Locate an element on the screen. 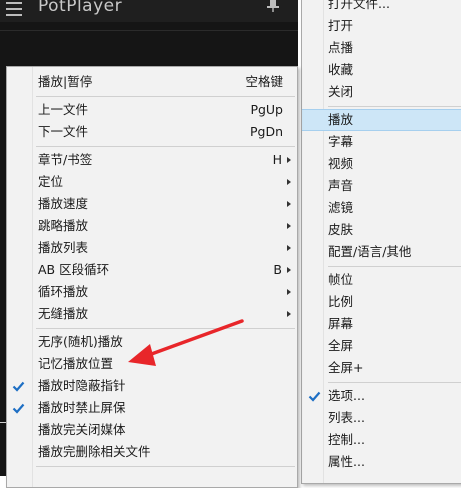  menu-item-label: 无缝播放 is located at coordinates (63, 314).